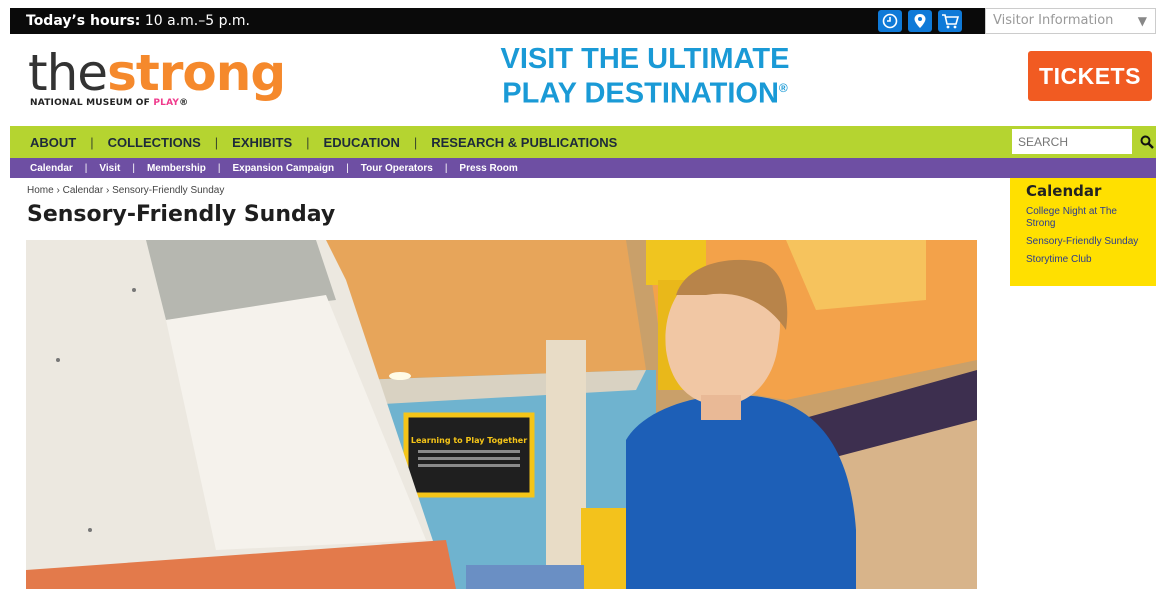 The width and height of the screenshot is (1156, 589). Describe the element at coordinates (1086, 260) in the screenshot. I see `calendar-item-storytime-club: Storytime Club` at that location.